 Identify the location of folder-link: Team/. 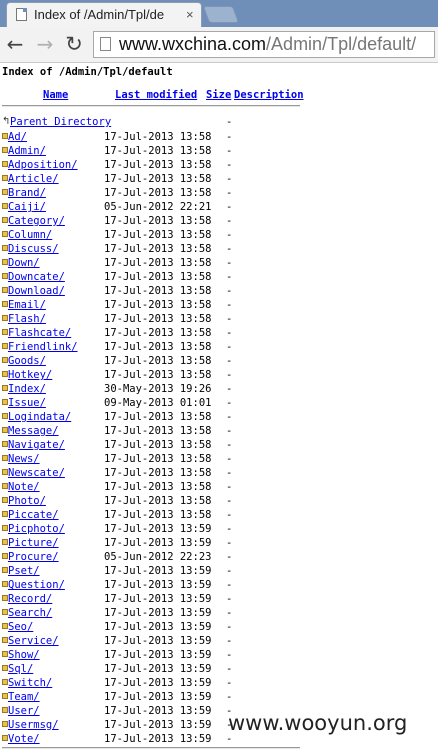
(24, 697).